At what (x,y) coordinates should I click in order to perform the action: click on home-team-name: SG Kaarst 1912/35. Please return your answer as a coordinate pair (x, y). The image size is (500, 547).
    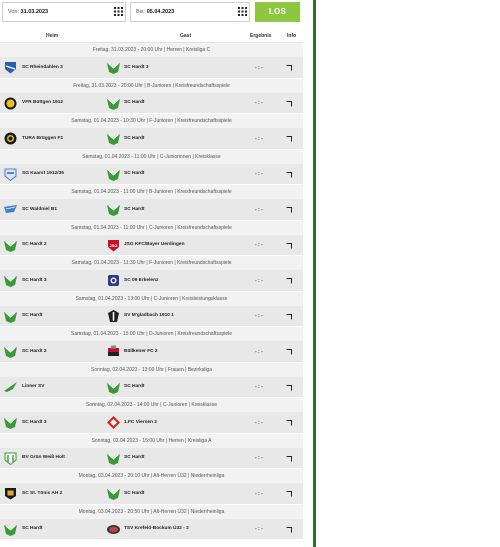
    Looking at the image, I should click on (43, 173).